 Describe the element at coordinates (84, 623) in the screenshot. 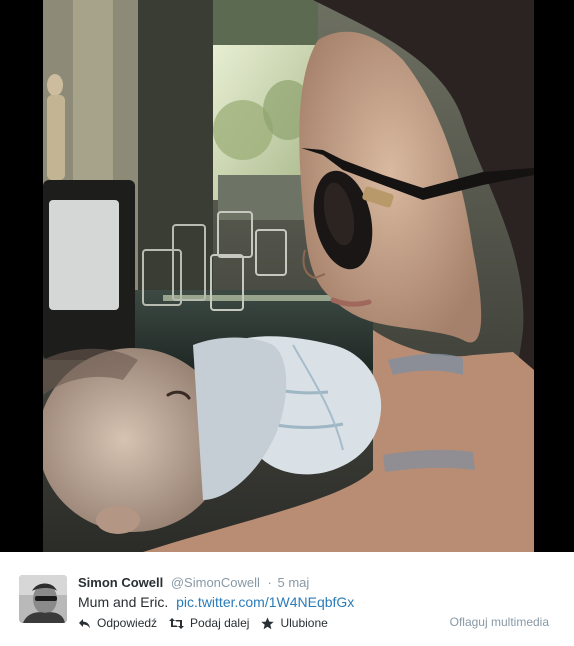

I see `reply-arrow-icon` at that location.